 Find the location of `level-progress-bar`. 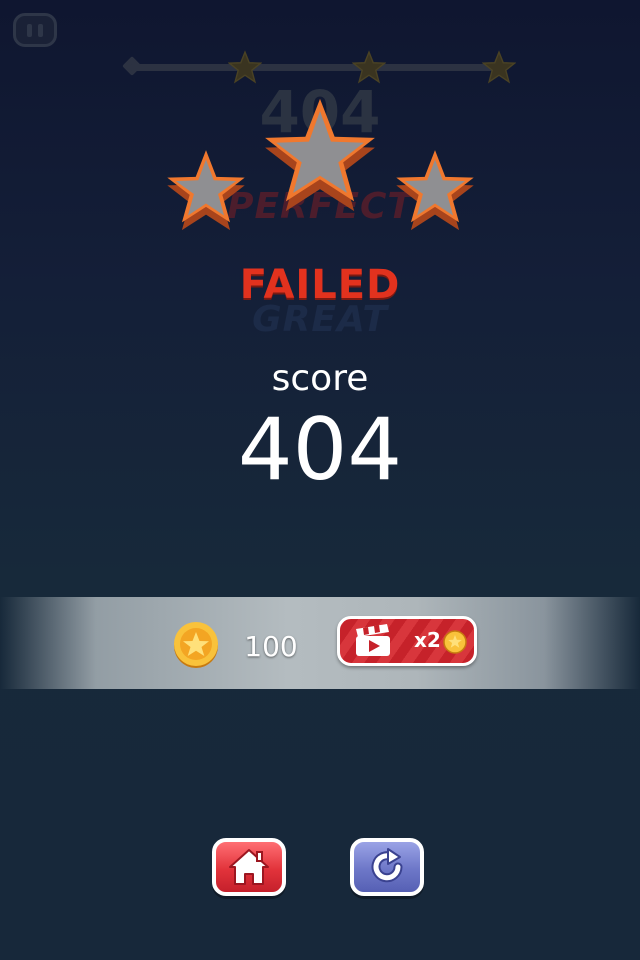

level-progress-bar is located at coordinates (315, 67).